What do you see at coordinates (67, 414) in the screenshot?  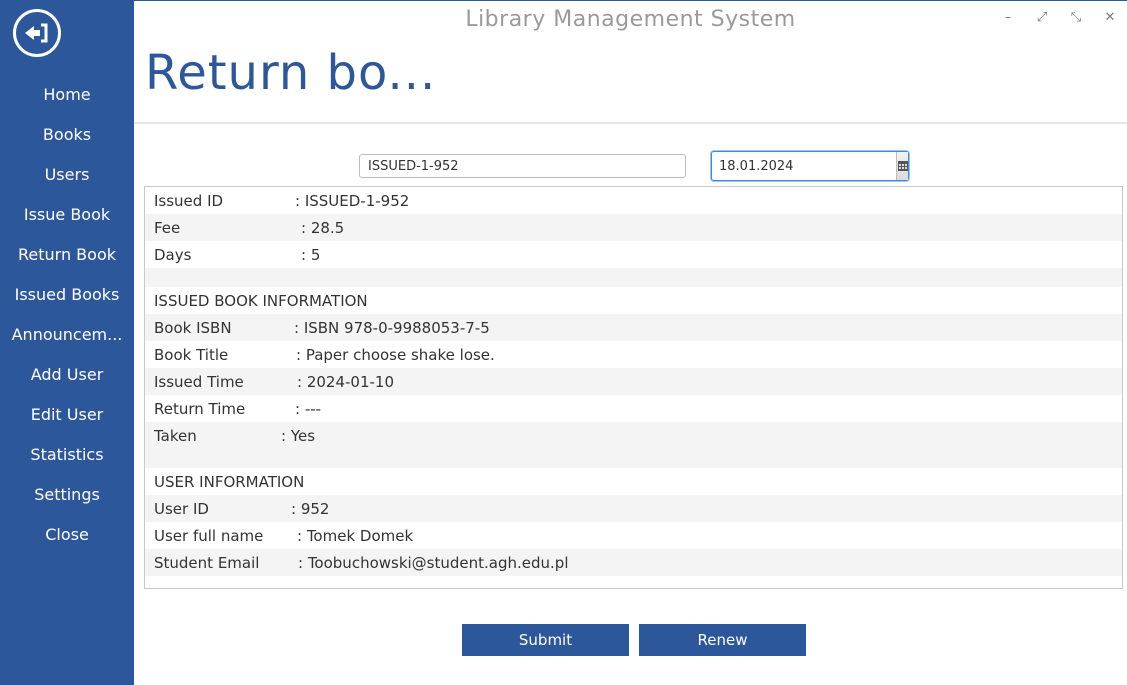 I see `sidebar-item-edit-user: Edit User` at bounding box center [67, 414].